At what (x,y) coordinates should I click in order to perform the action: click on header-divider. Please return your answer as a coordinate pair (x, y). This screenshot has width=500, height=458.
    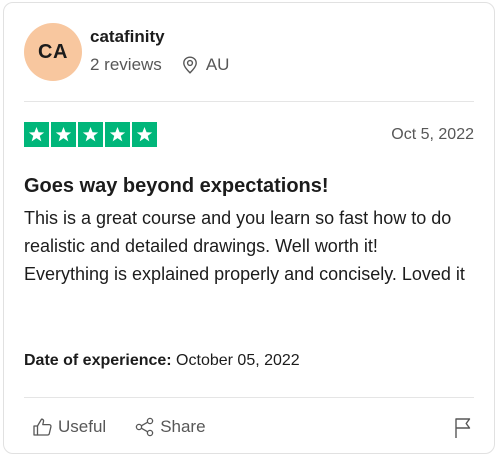
    Looking at the image, I should click on (249, 101).